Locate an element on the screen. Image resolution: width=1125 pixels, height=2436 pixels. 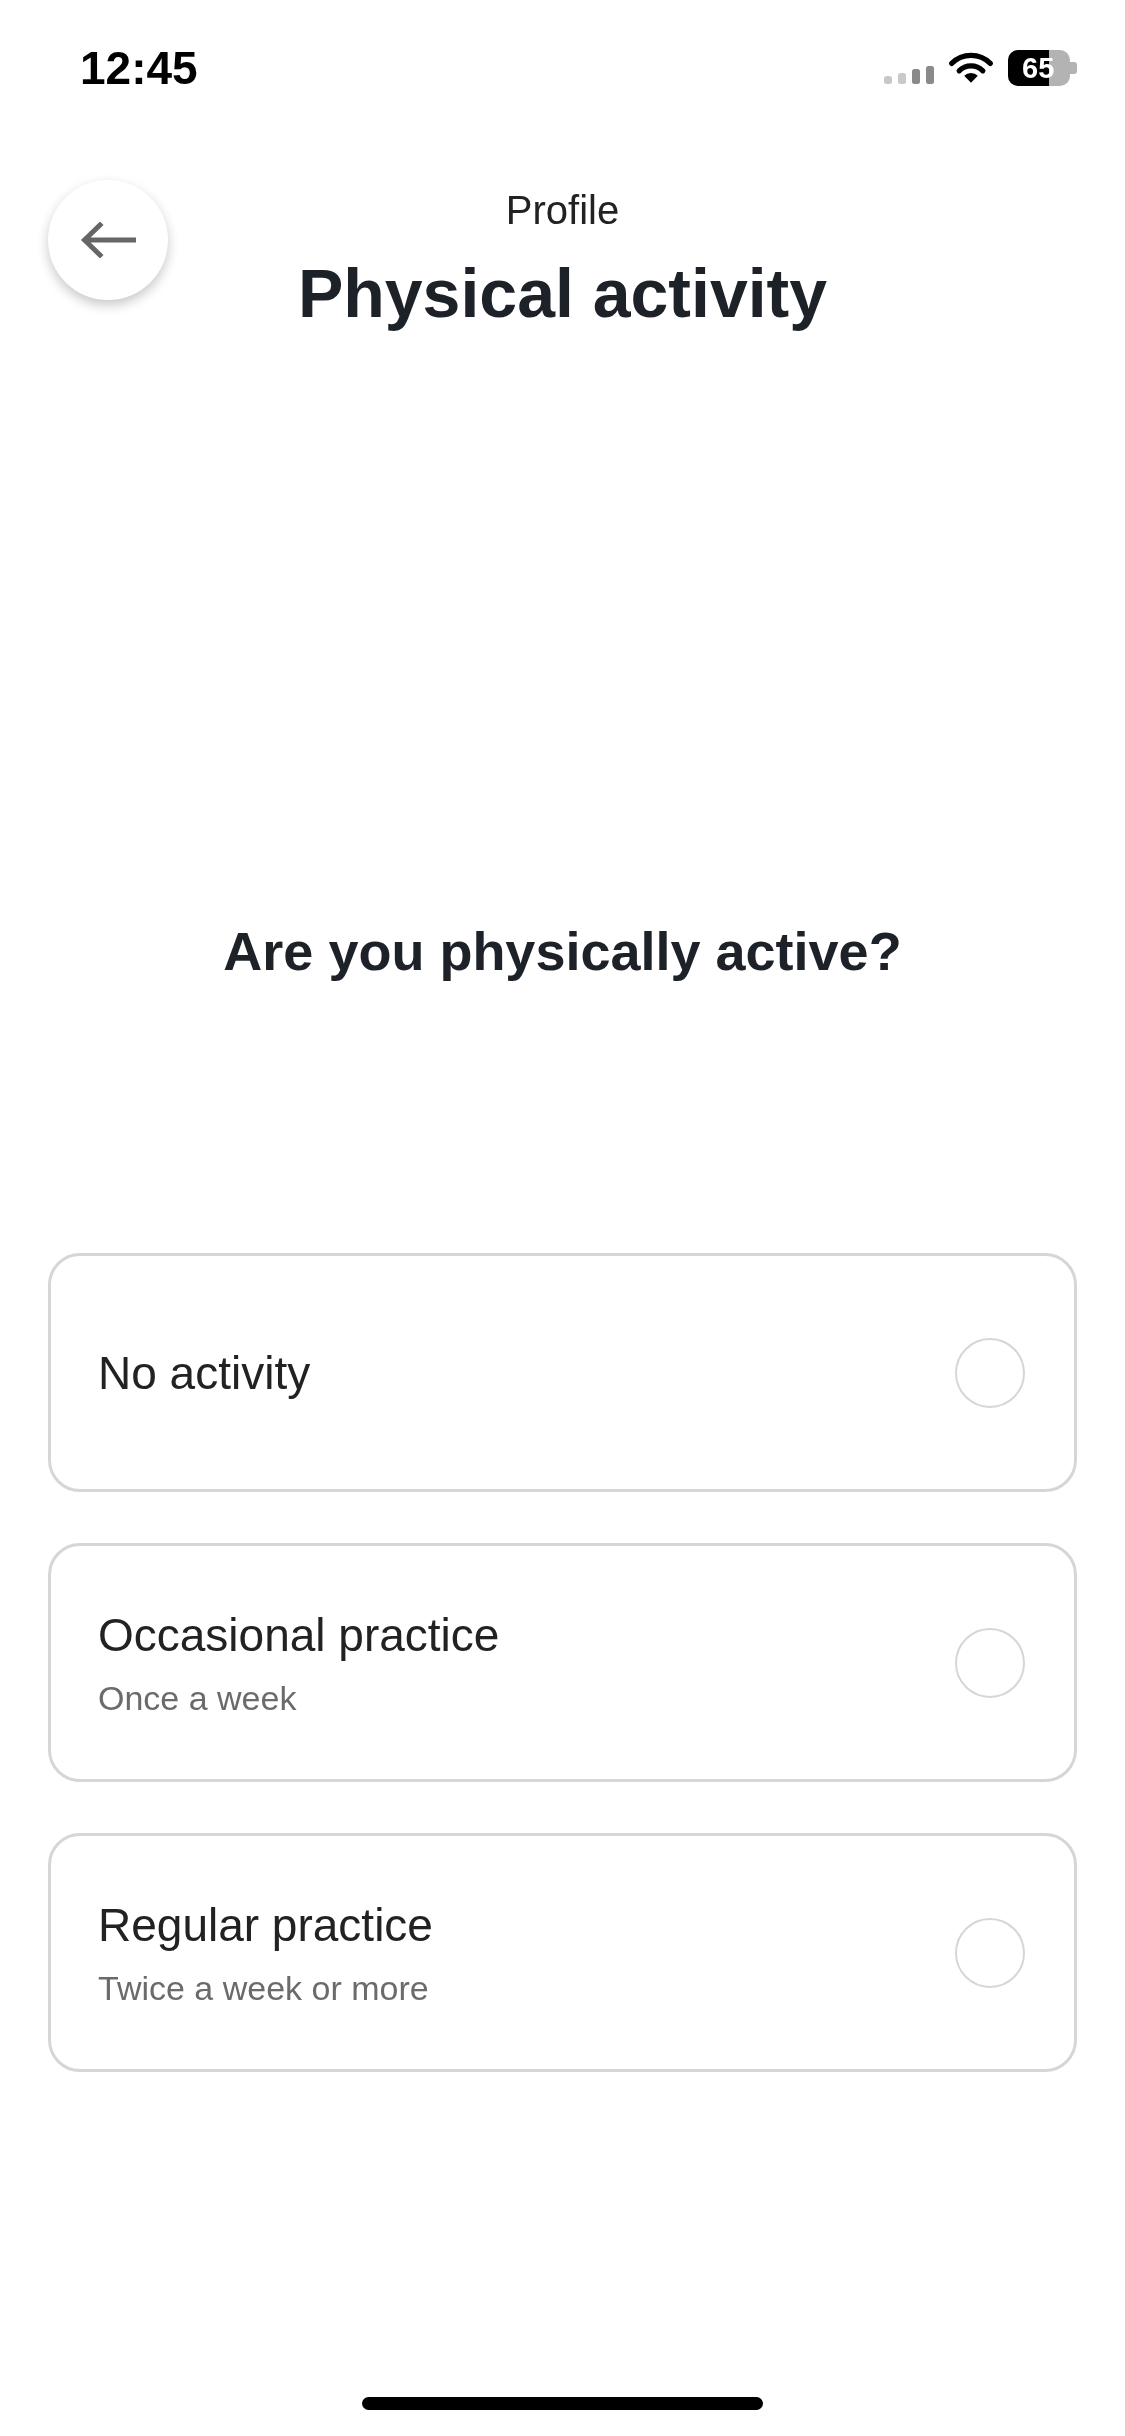
question-text: Are you physically active? is located at coordinates (562, 951).